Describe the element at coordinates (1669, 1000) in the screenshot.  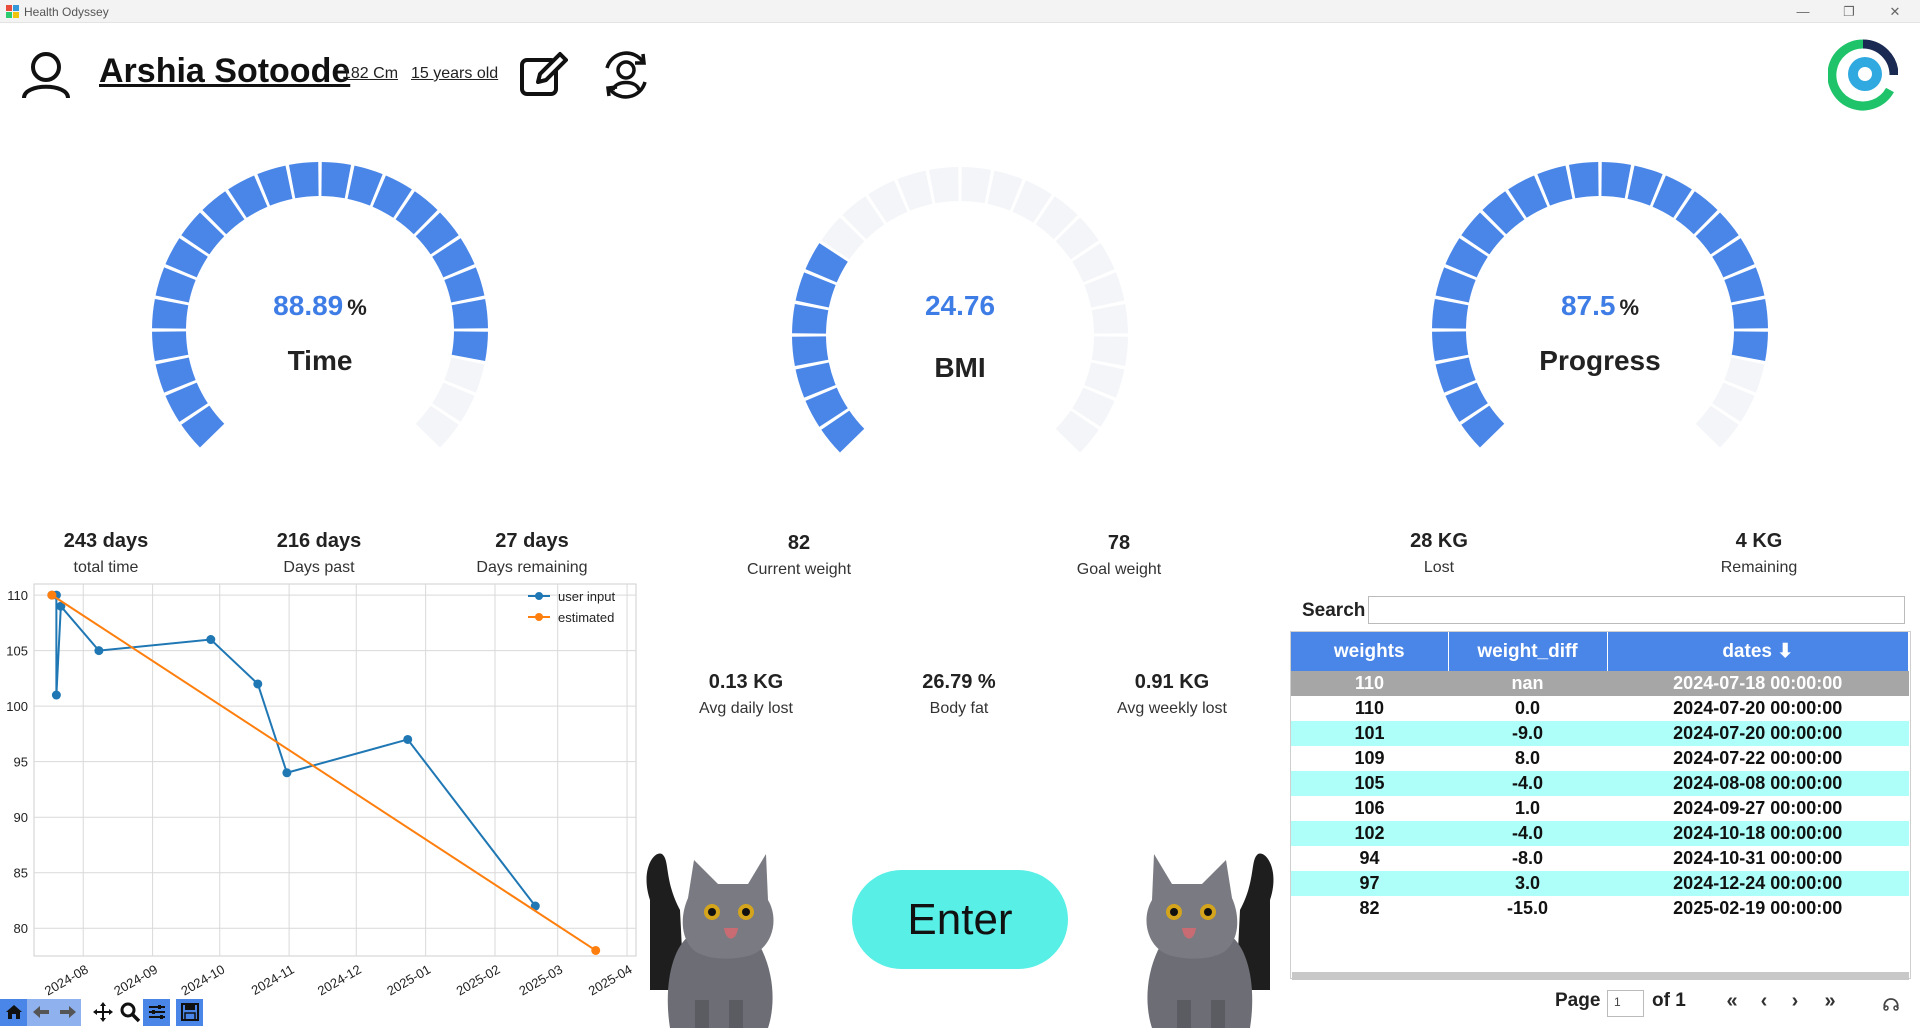
I see `page-of-label: of 1` at that location.